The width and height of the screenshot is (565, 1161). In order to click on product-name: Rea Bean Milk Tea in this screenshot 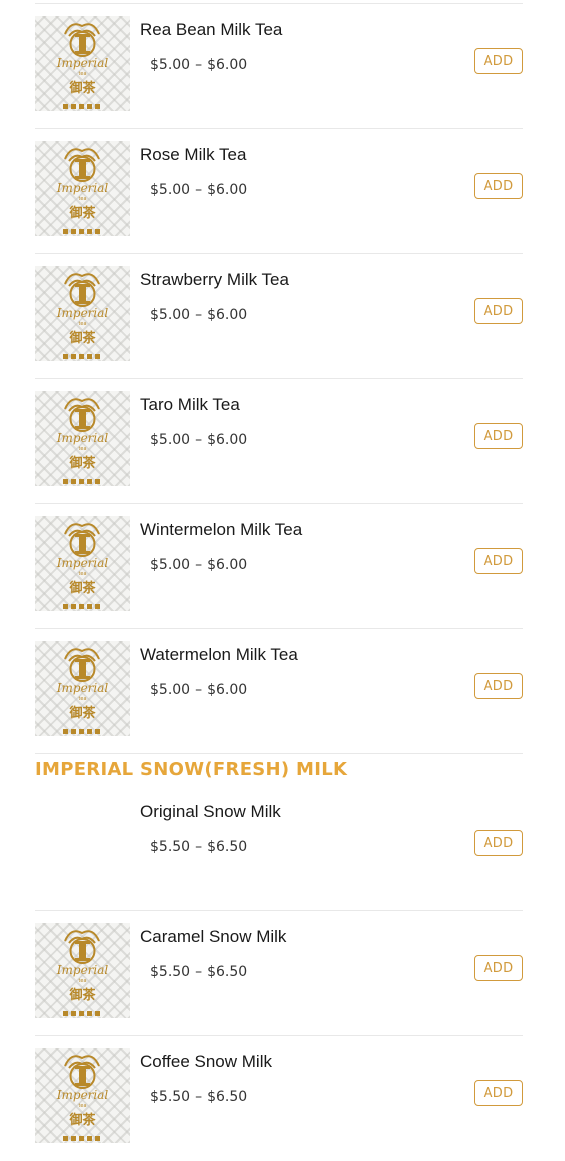, I will do `click(211, 30)`.